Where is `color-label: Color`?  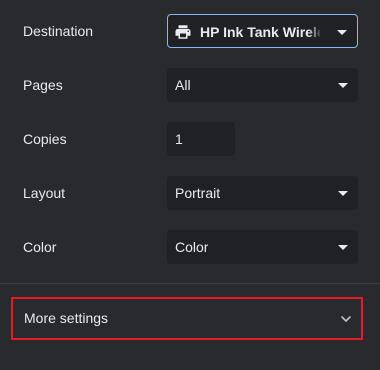 color-label: Color is located at coordinates (40, 247).